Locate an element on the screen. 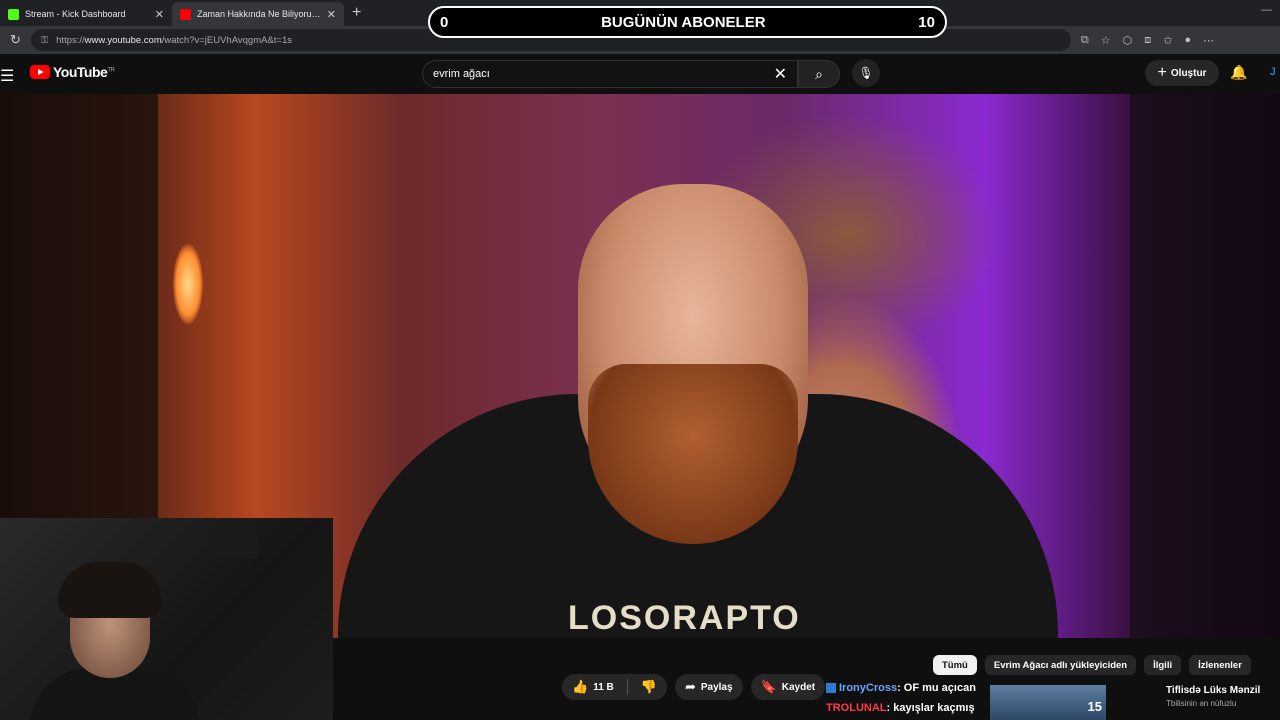 The image size is (1280, 720). chip-all: Tümü is located at coordinates (955, 665).